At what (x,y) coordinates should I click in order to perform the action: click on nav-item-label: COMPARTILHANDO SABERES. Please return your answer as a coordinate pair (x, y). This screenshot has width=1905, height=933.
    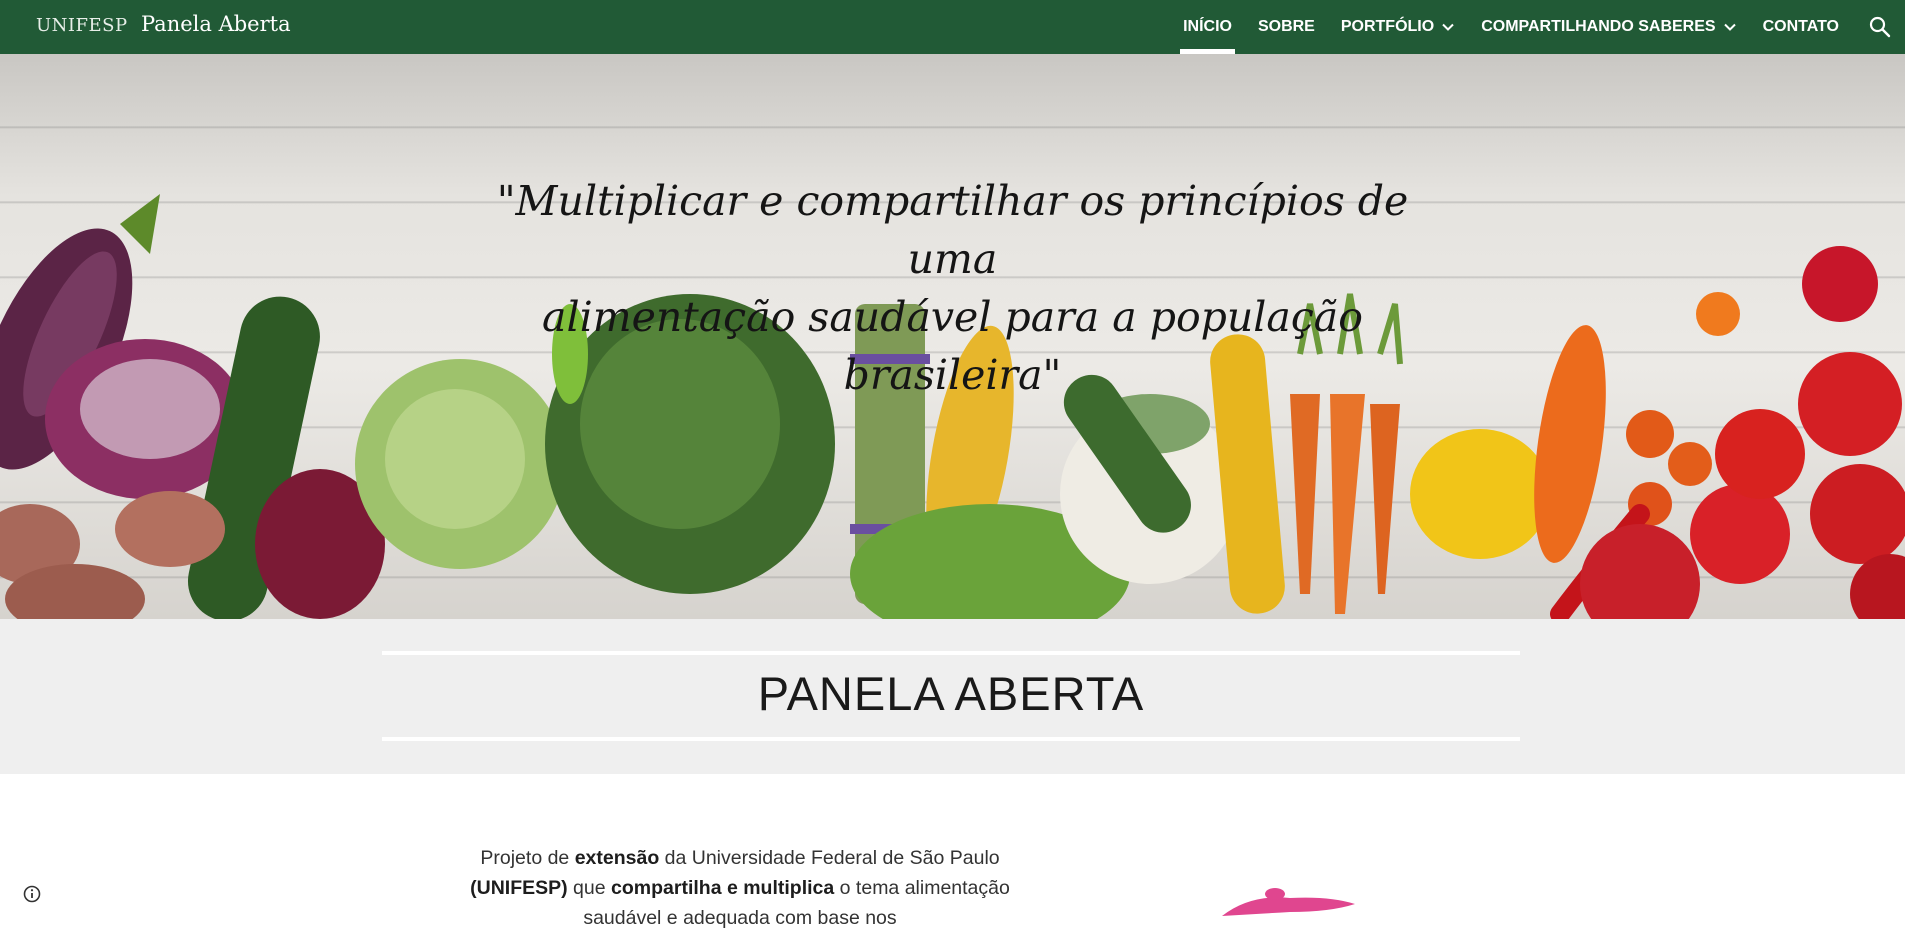
    Looking at the image, I should click on (1598, 26).